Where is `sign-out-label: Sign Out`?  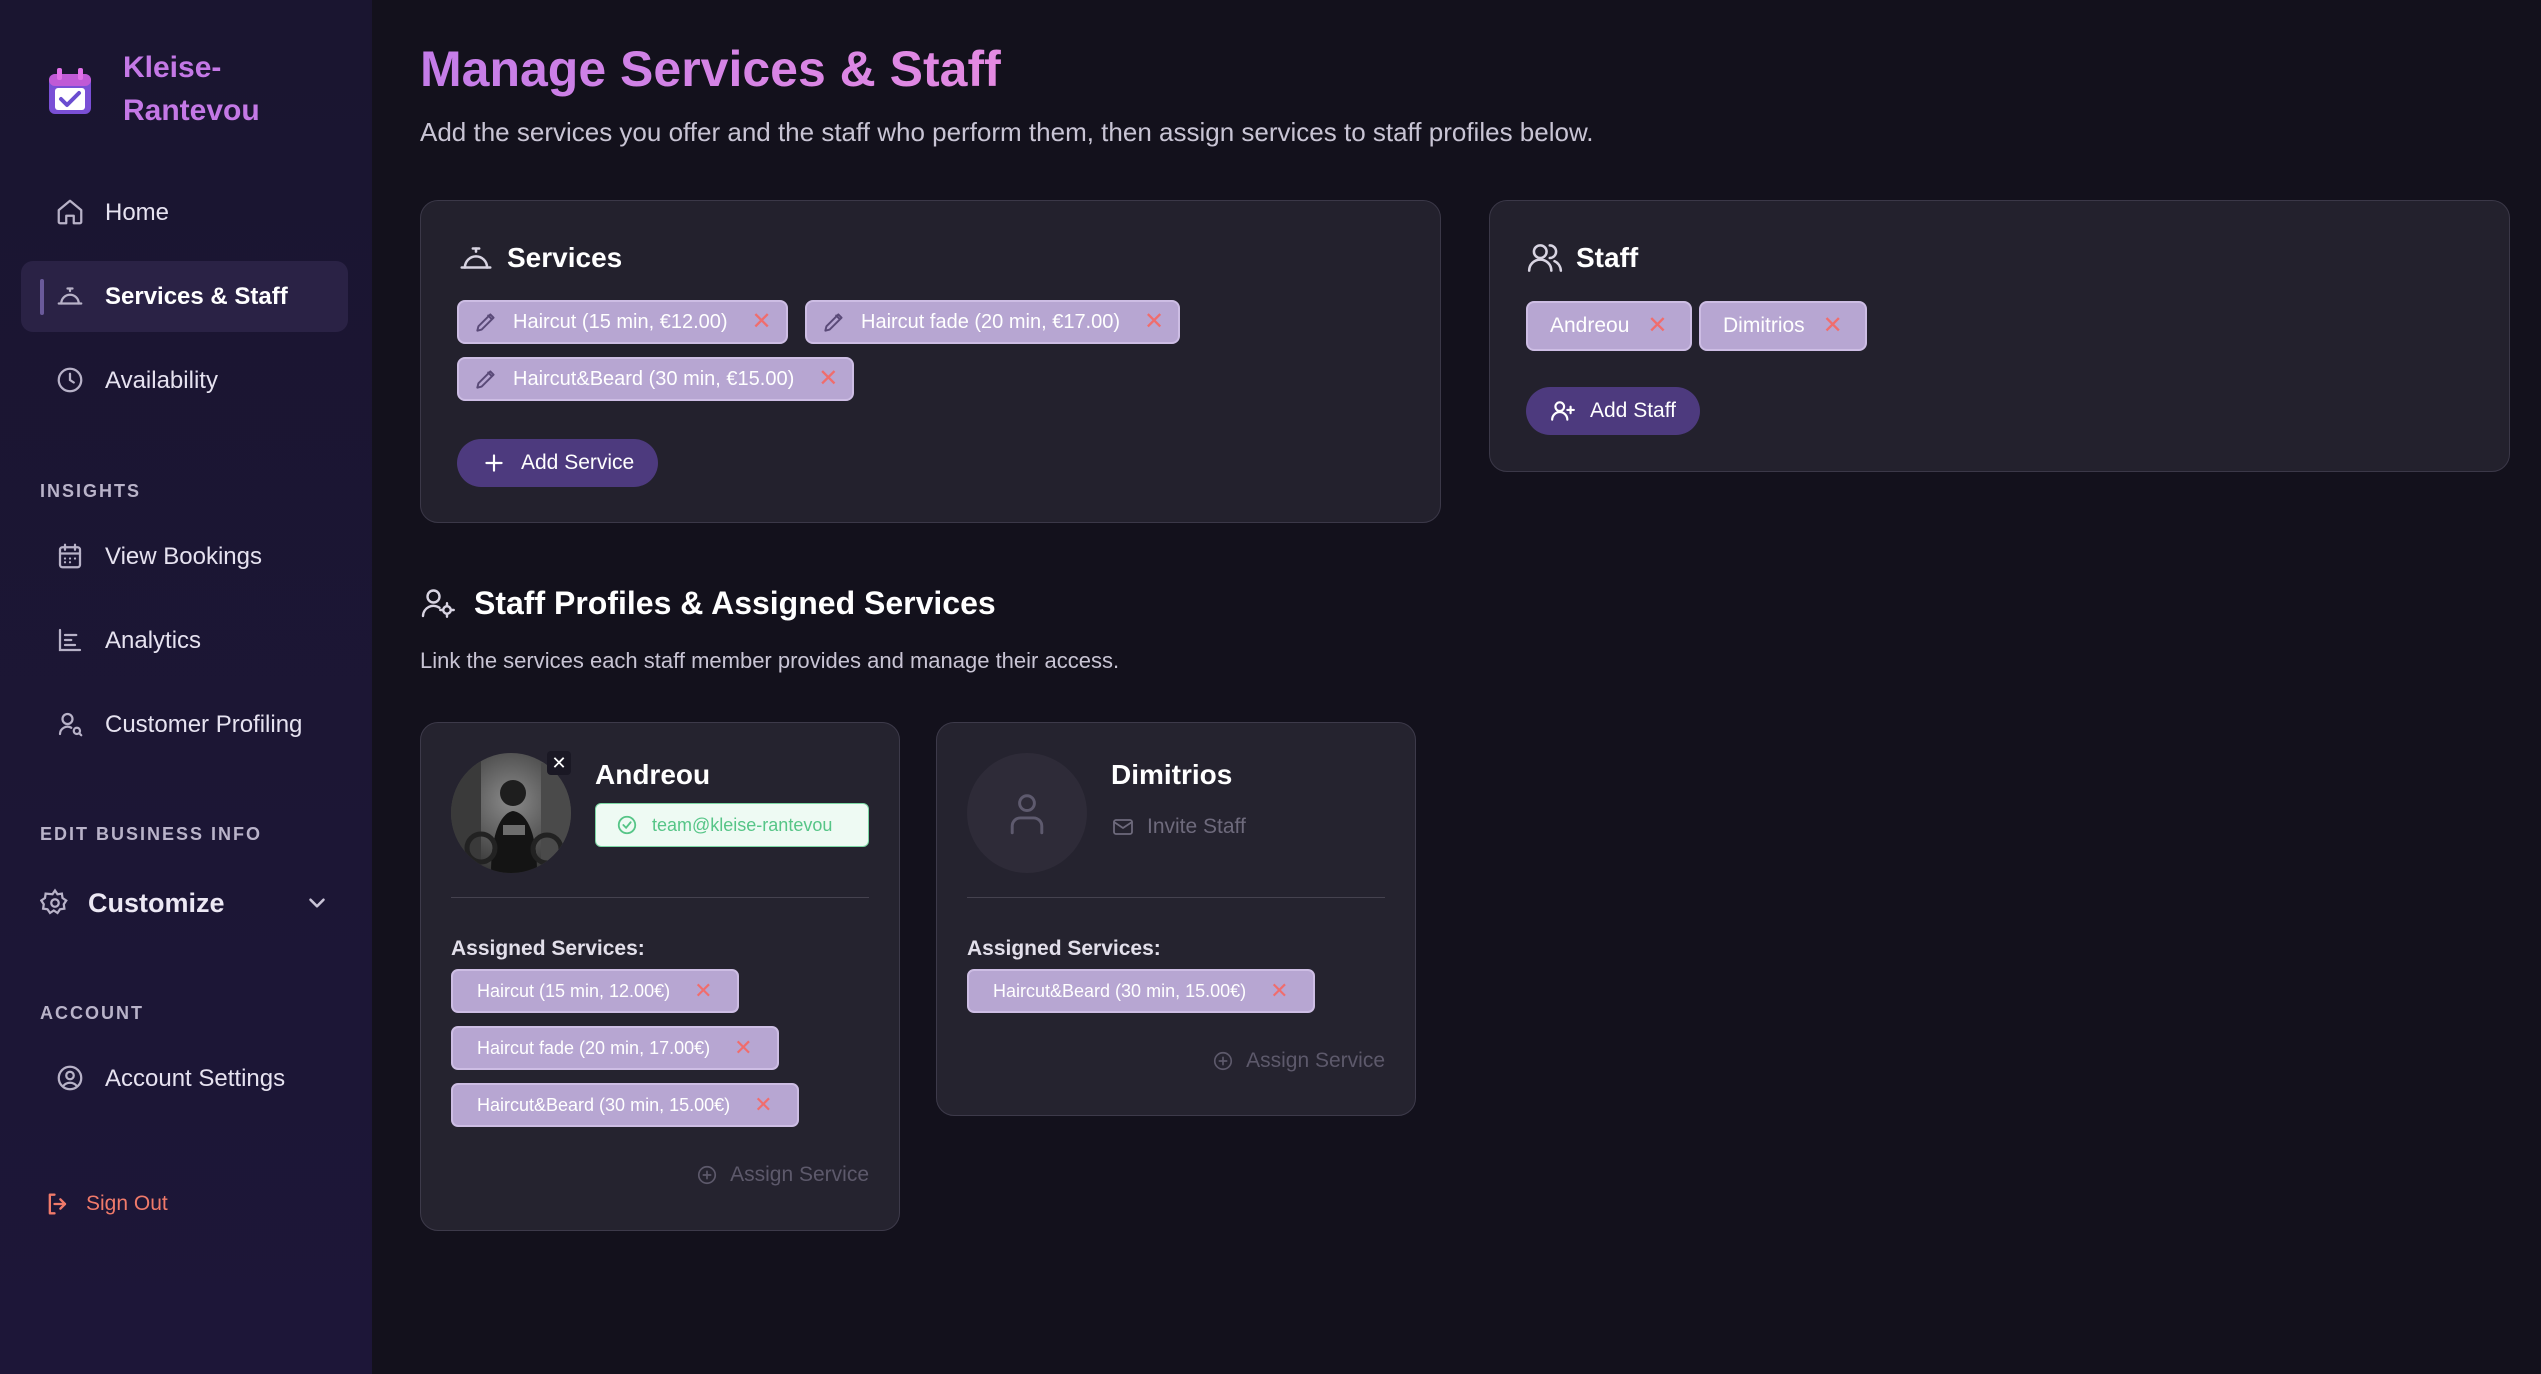 sign-out-label: Sign Out is located at coordinates (127, 1203).